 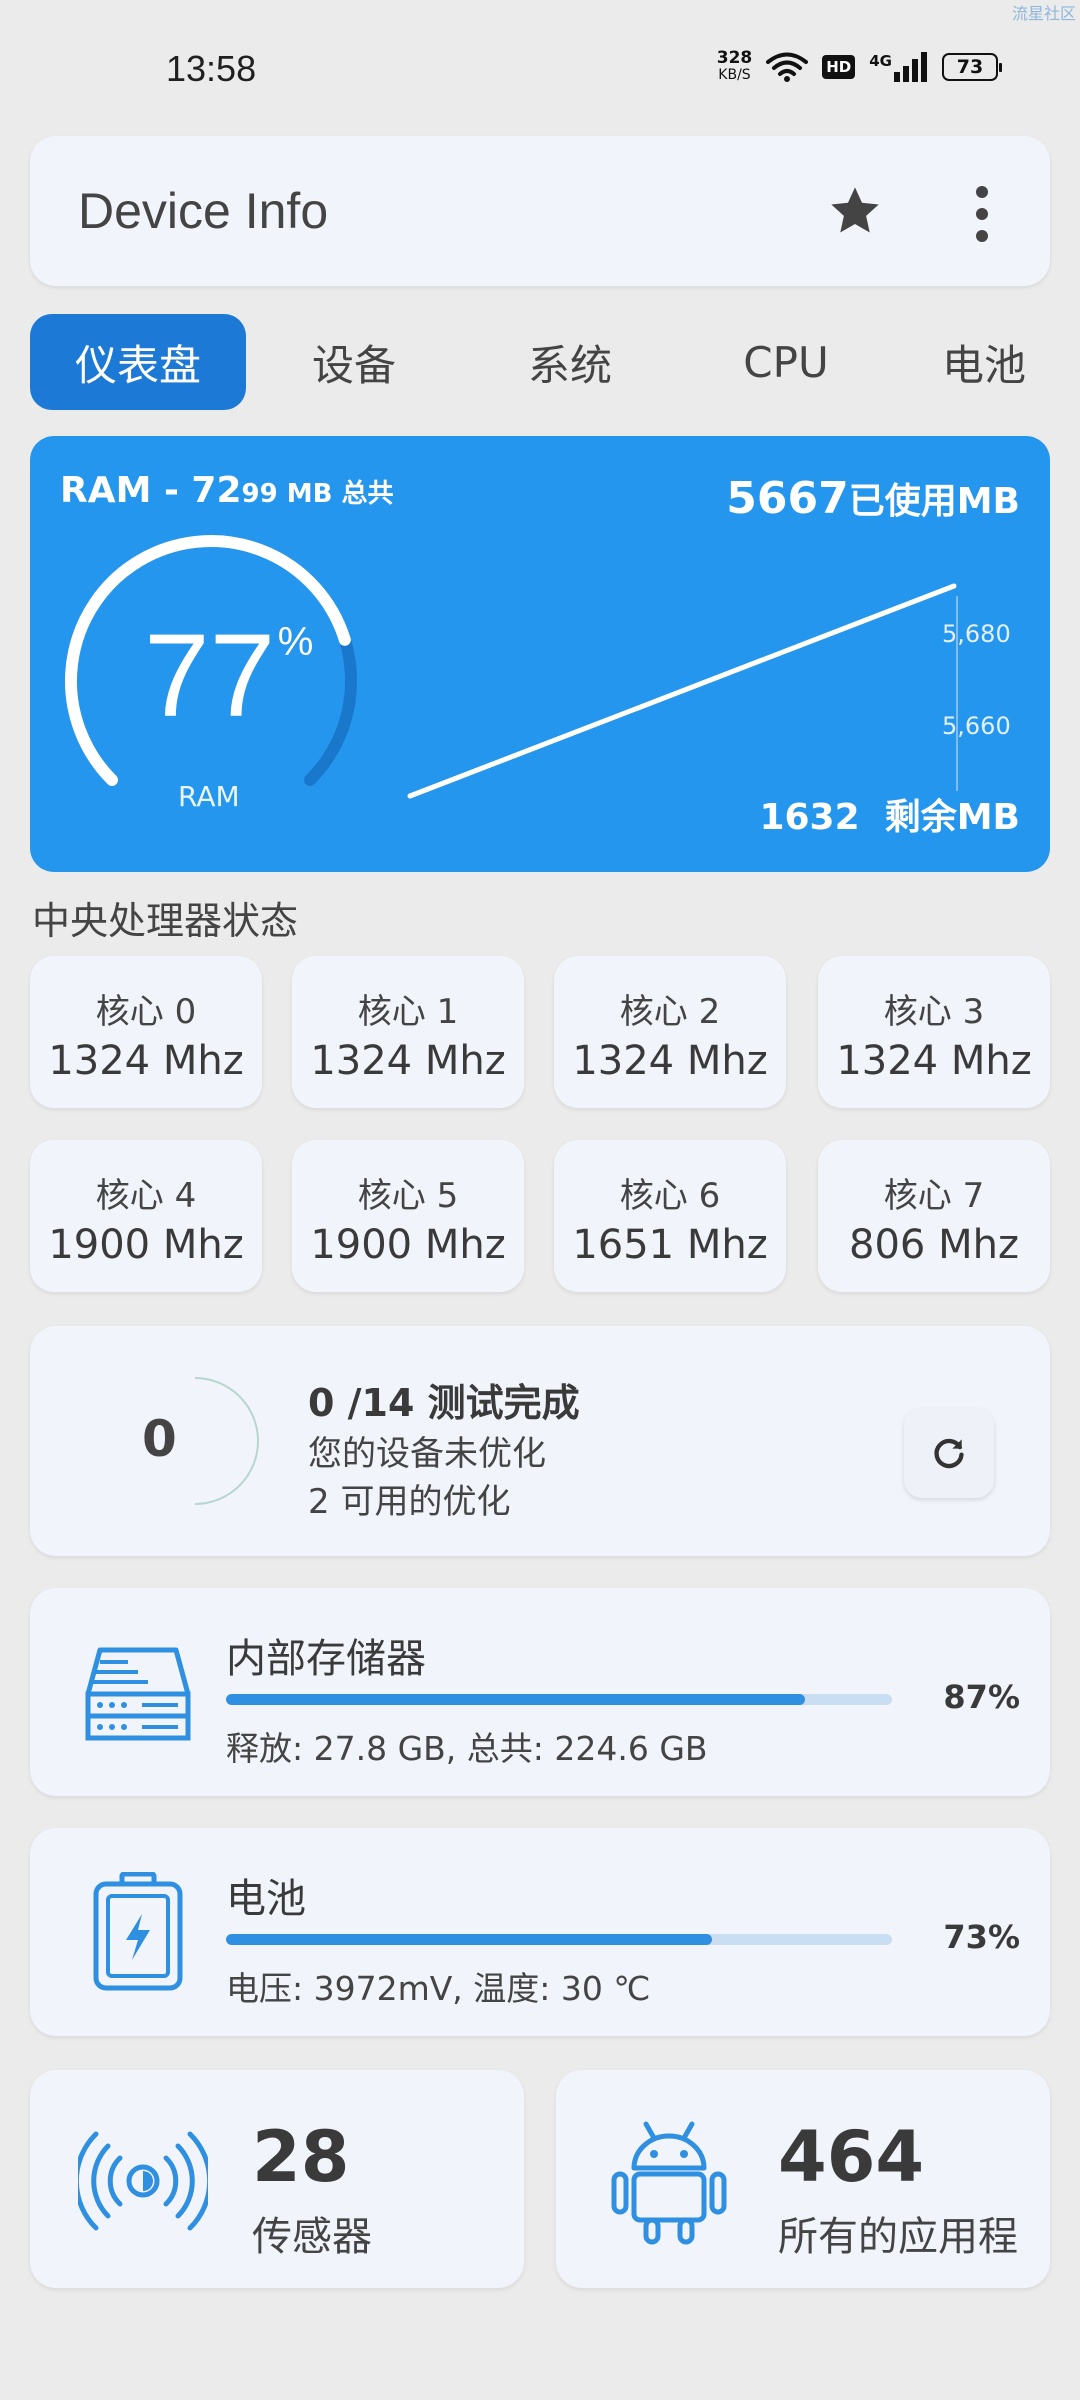 What do you see at coordinates (859, 67) in the screenshot?
I see `status-icons: 328 KB/S HD 4G 73` at bounding box center [859, 67].